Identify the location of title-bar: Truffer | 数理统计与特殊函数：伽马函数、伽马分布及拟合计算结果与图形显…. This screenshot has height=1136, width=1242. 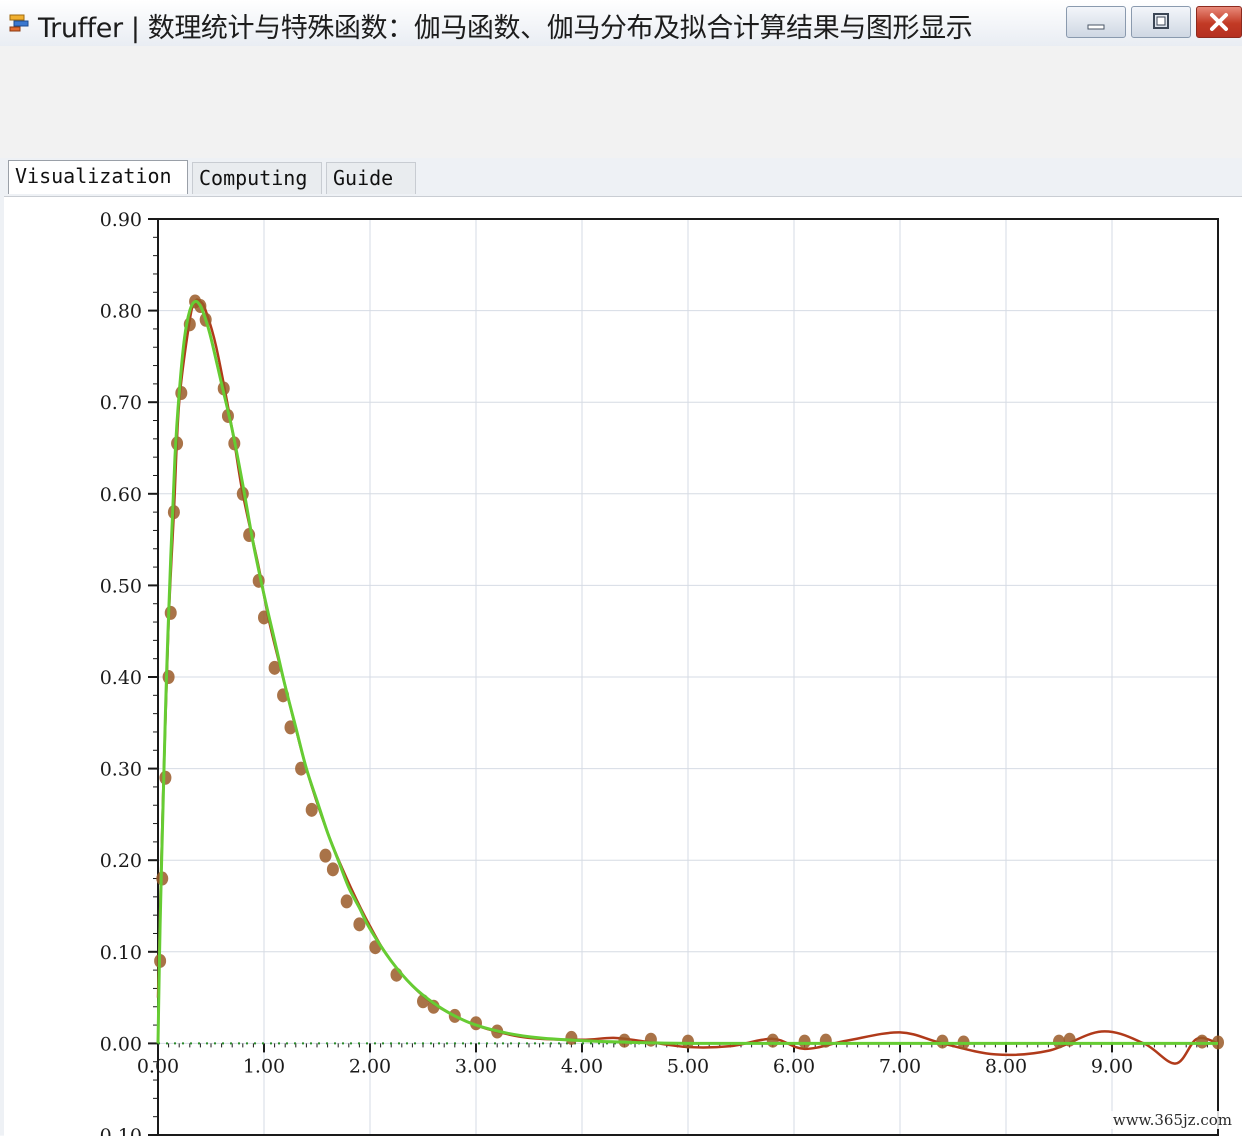
(621, 23).